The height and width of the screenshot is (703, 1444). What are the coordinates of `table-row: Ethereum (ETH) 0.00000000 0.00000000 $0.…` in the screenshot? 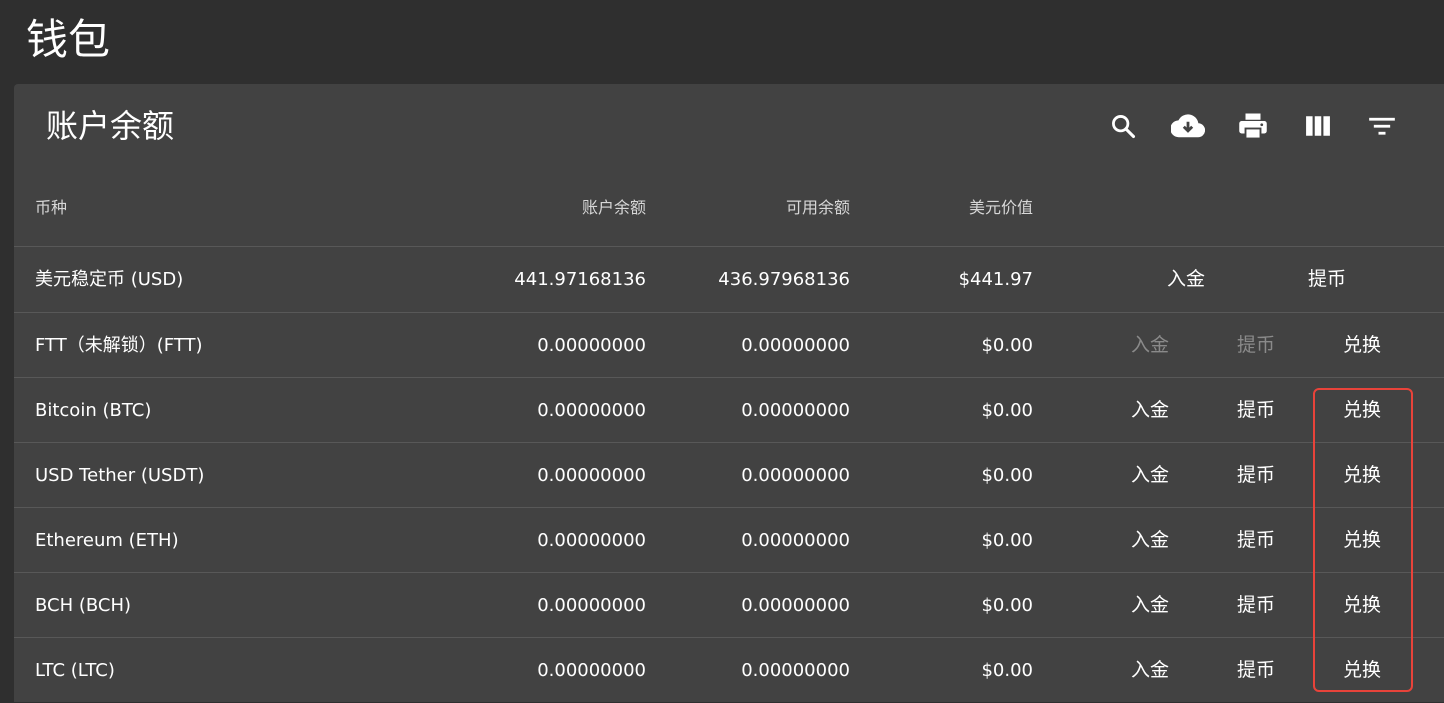 It's located at (729, 540).